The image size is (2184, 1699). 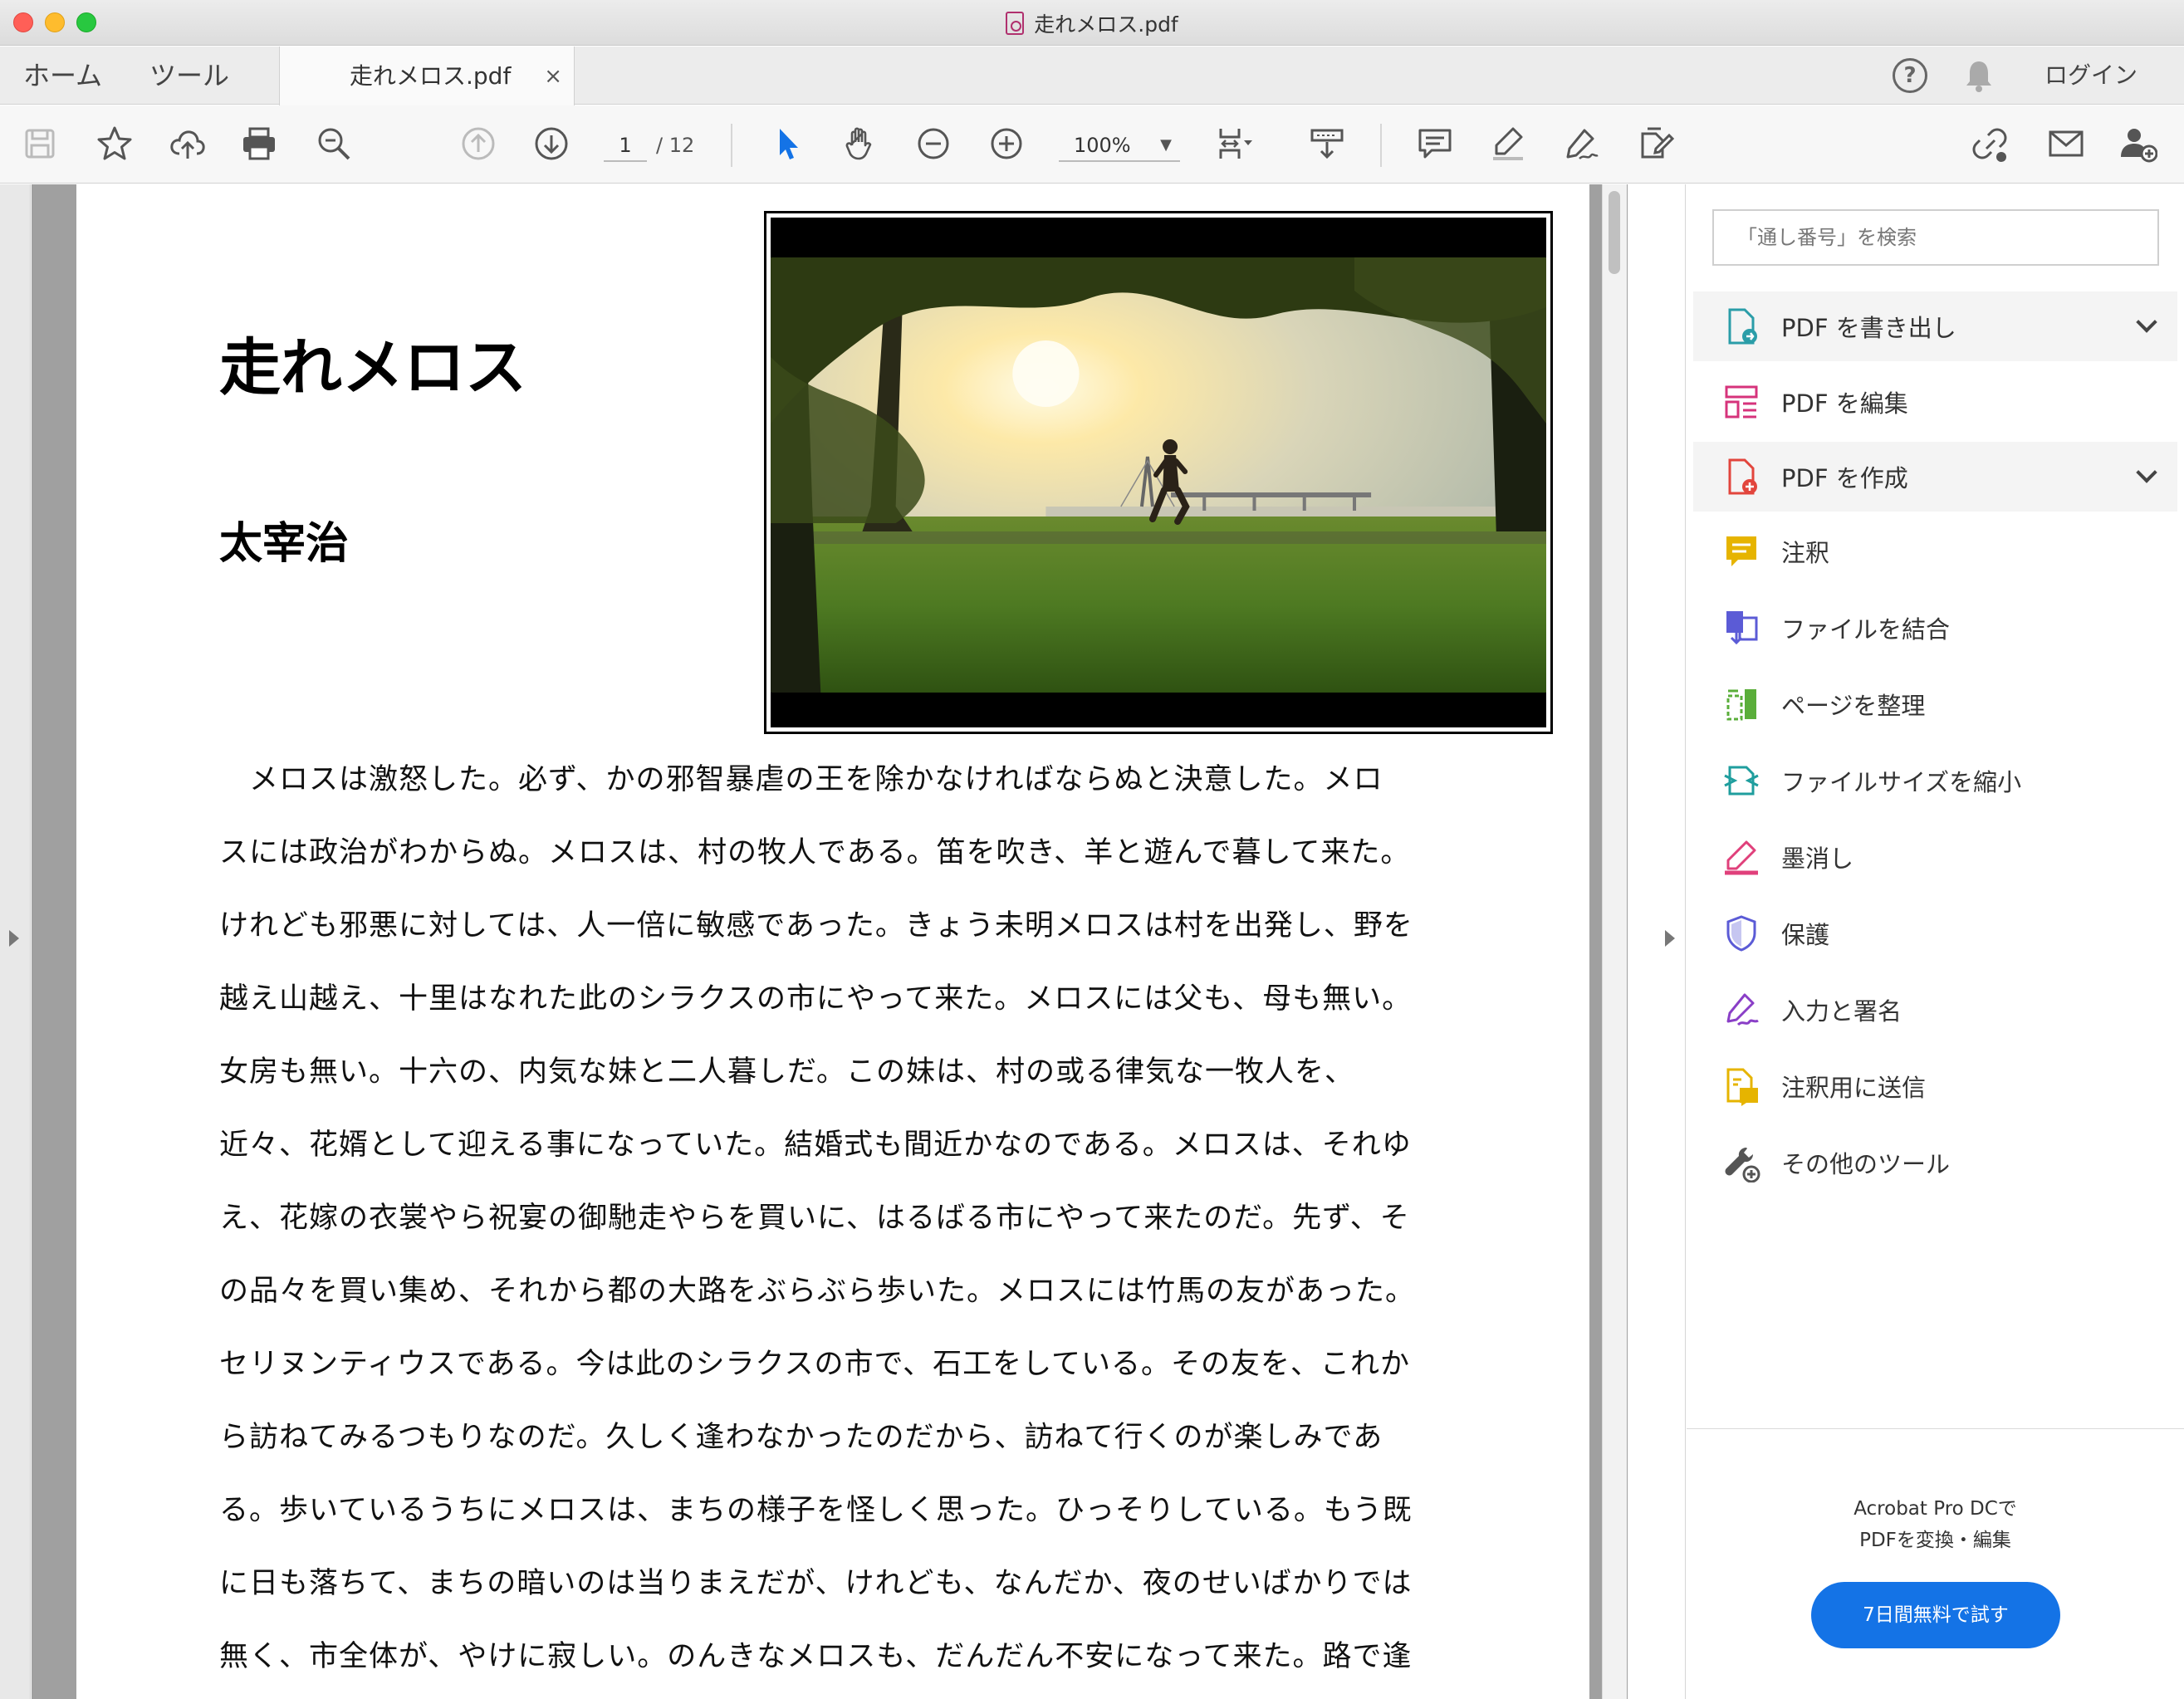 What do you see at coordinates (1935, 402) in the screenshot?
I see `tool-edit-pdf: PDF を編集` at bounding box center [1935, 402].